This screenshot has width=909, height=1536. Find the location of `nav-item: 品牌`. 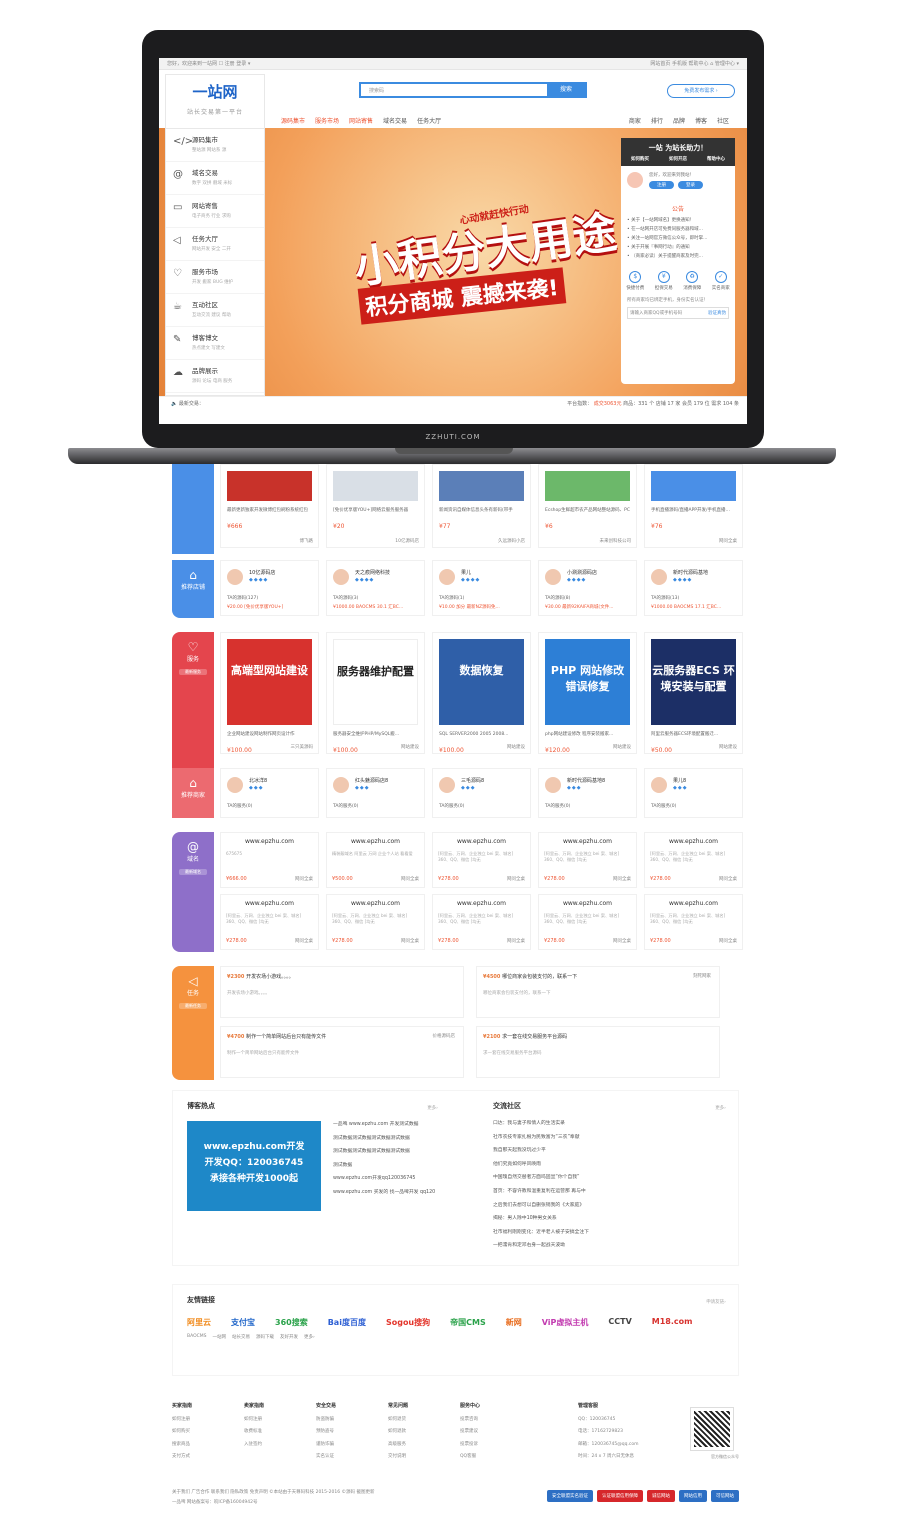

nav-item: 品牌 is located at coordinates (679, 120).